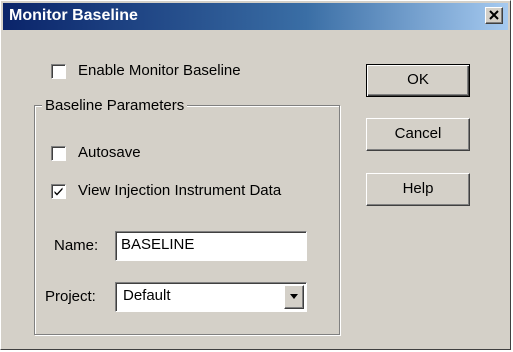 This screenshot has height=352, width=513. What do you see at coordinates (115, 105) in the screenshot?
I see `baseline-parameters-legend: Baseline Parameters` at bounding box center [115, 105].